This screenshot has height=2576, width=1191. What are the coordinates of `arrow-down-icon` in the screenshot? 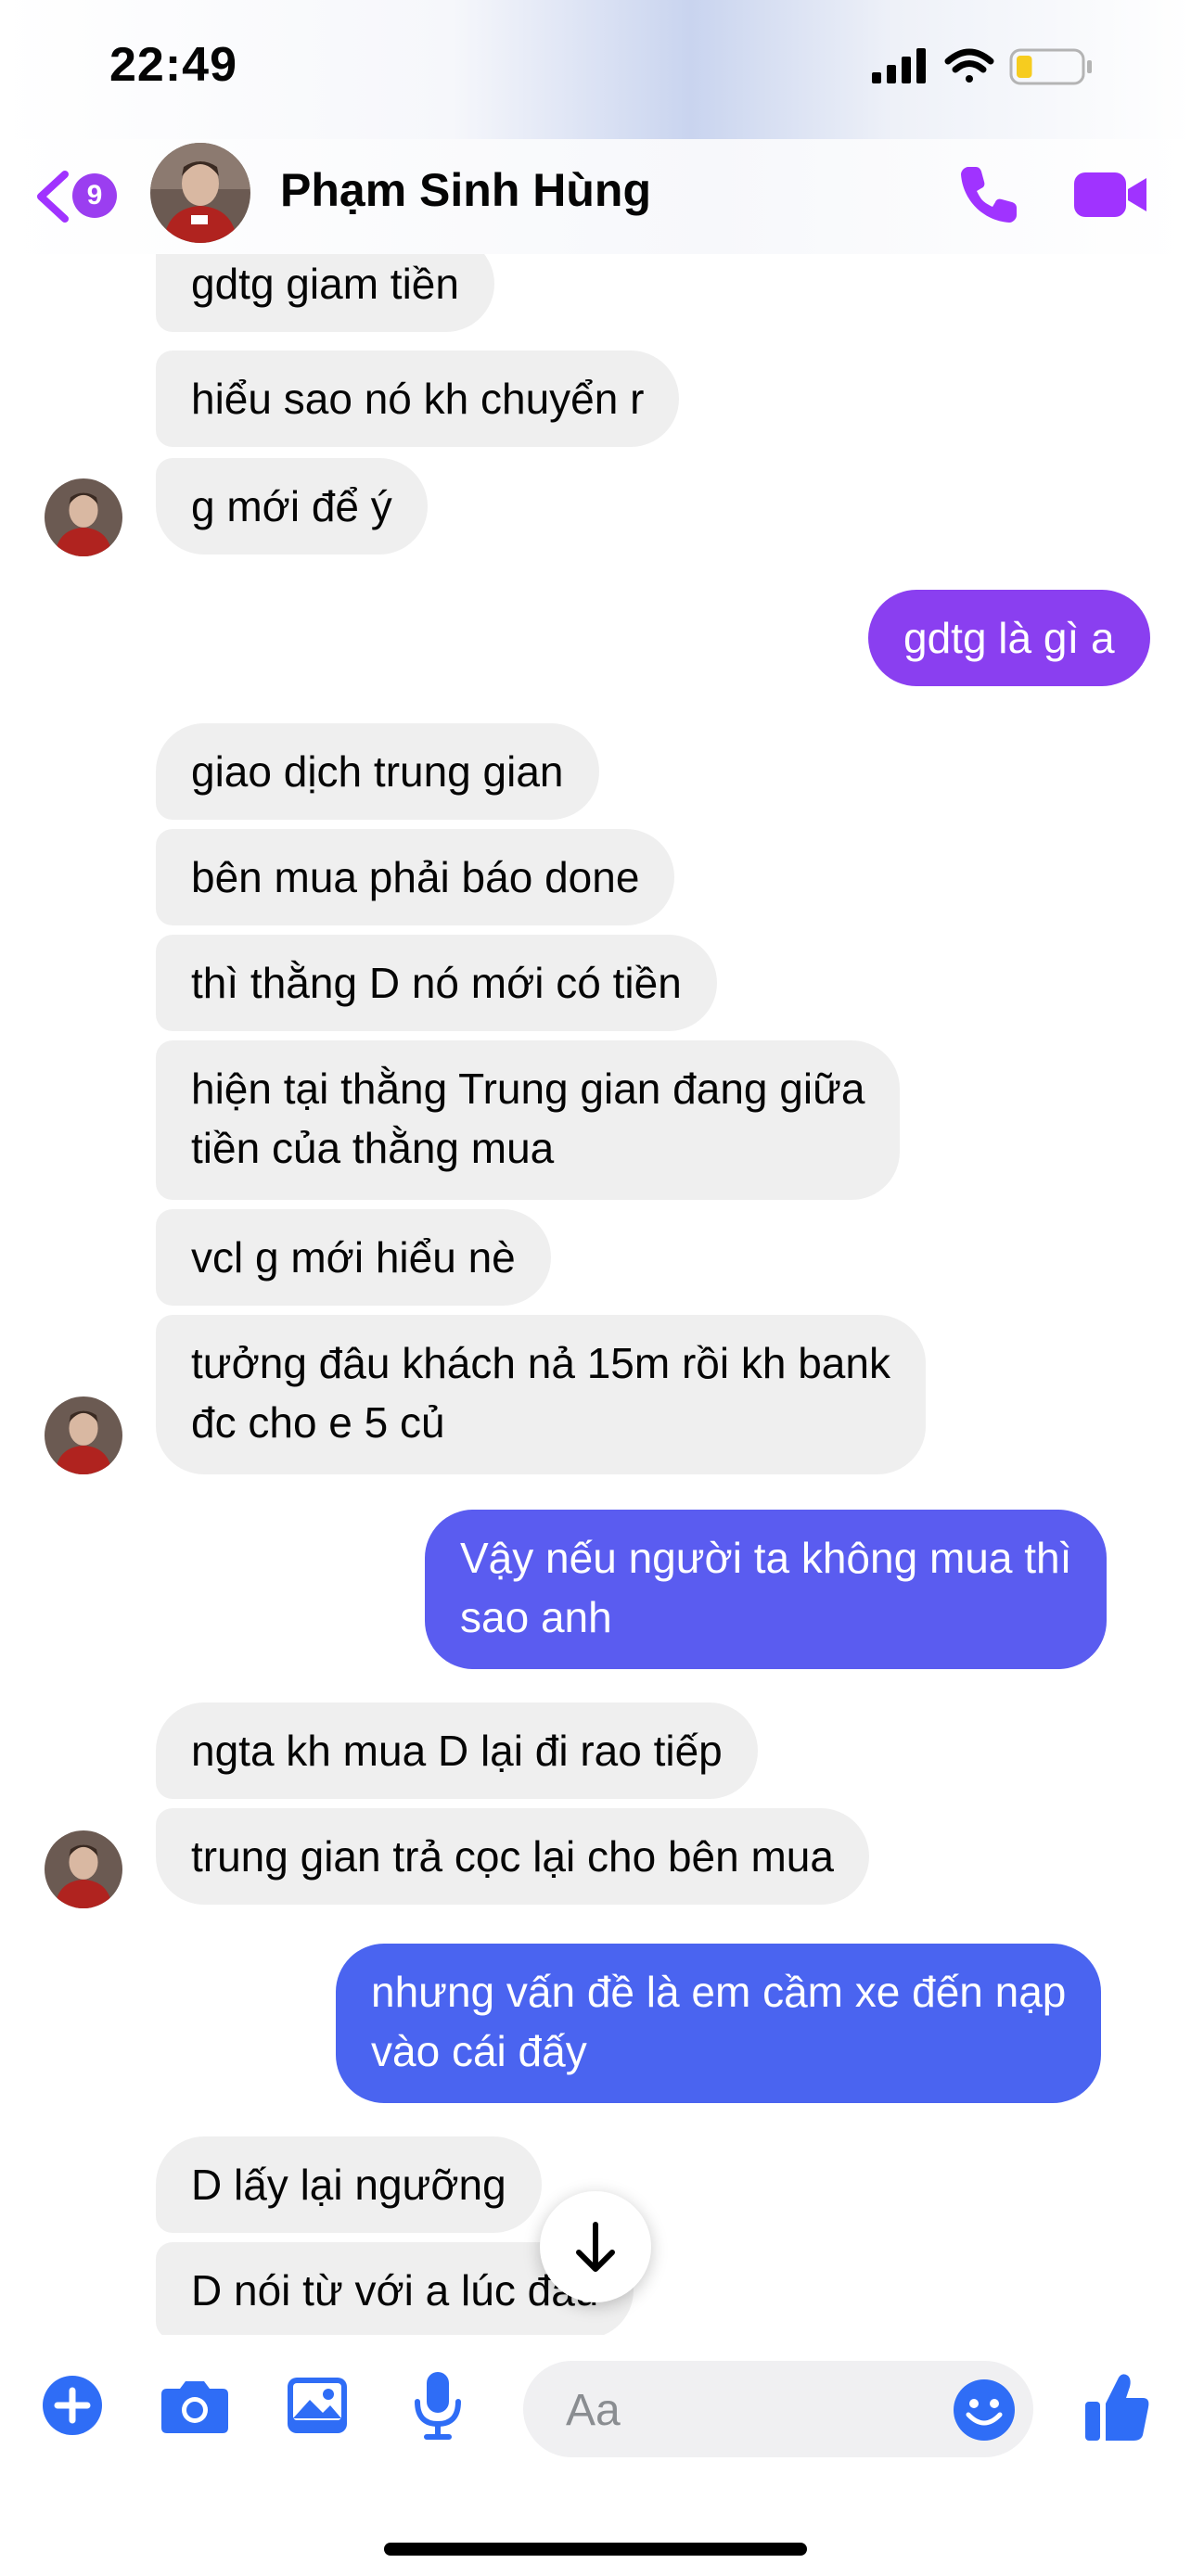 It's located at (595, 2247).